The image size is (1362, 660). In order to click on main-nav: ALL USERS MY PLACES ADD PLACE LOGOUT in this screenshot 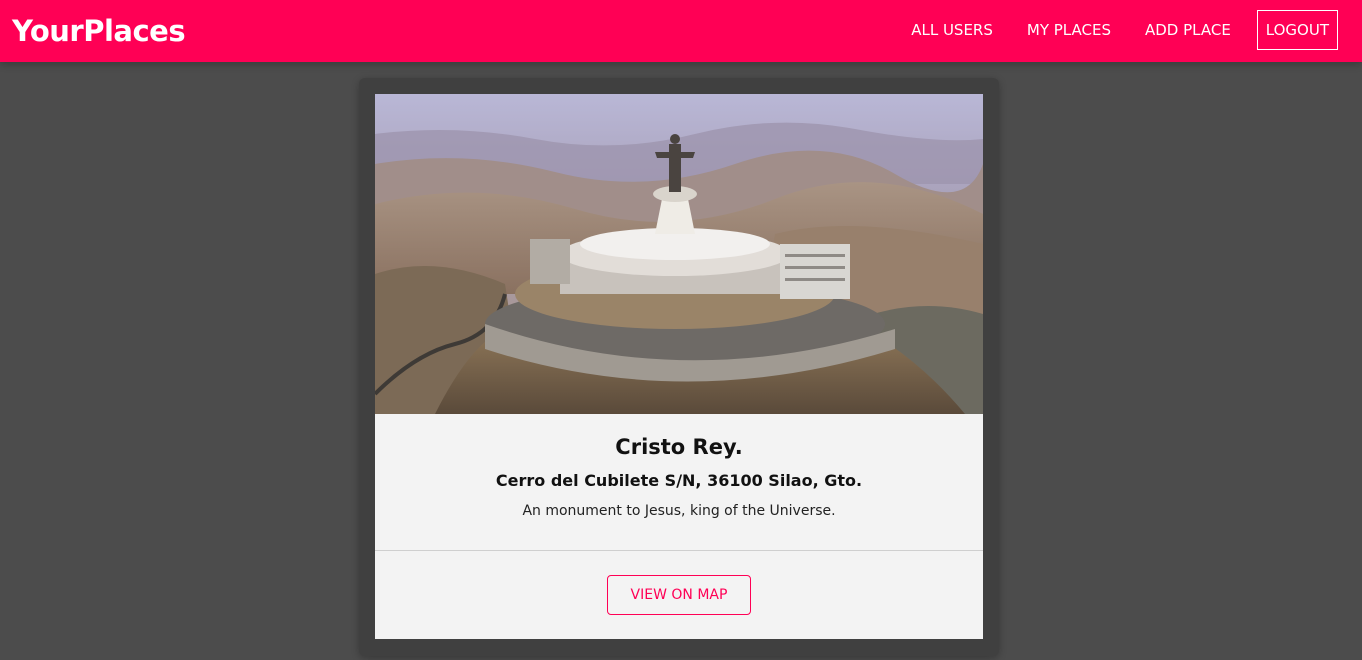, I will do `click(1111, 30)`.